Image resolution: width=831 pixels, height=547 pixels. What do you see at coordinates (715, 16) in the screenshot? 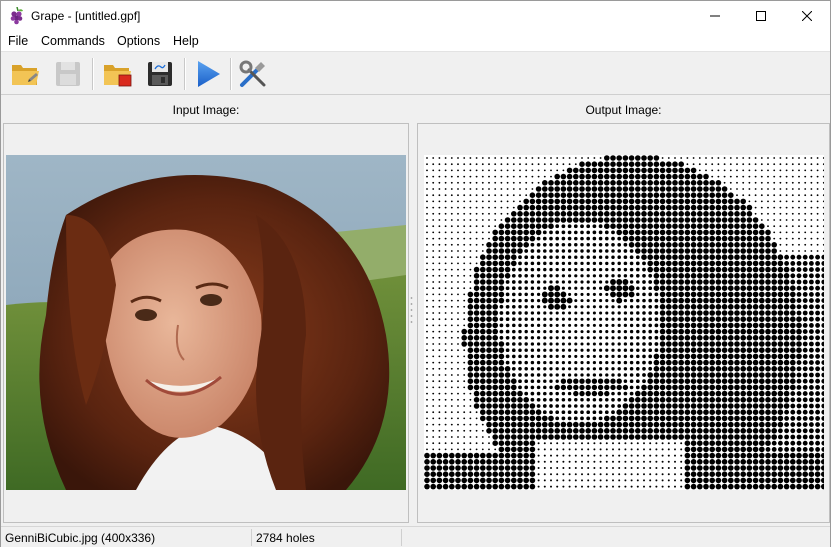
I see `minimize-button` at bounding box center [715, 16].